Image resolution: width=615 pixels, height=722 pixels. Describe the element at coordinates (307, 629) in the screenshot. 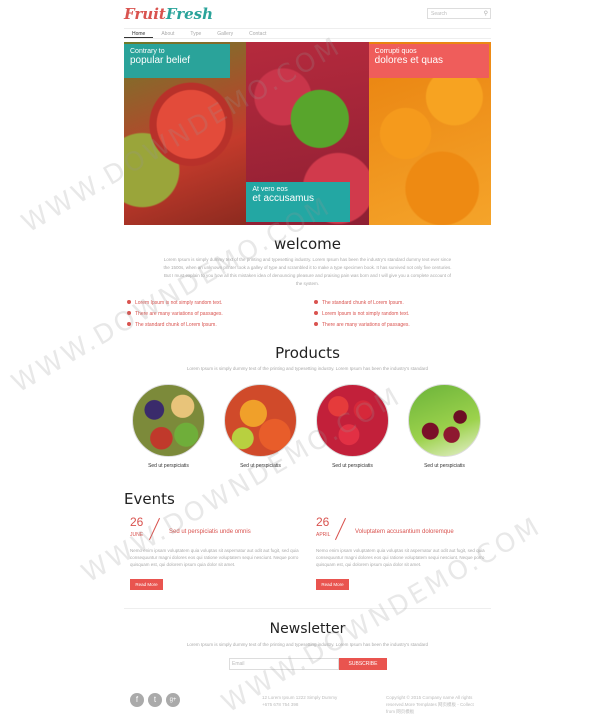

I see `newsletter-title: Newsletter` at that location.